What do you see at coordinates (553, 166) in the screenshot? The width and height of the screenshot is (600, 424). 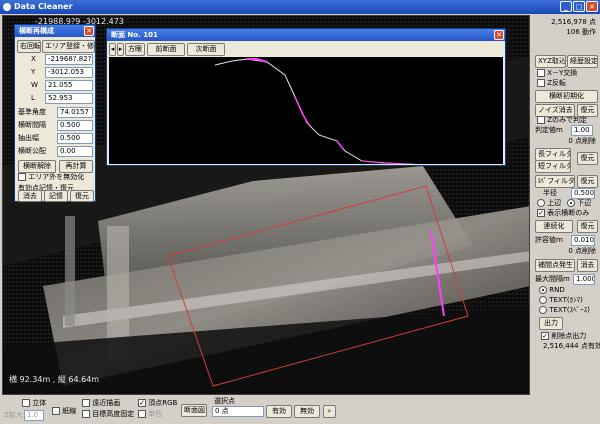 I see `short-filter-button: 短フィルタ` at bounding box center [553, 166].